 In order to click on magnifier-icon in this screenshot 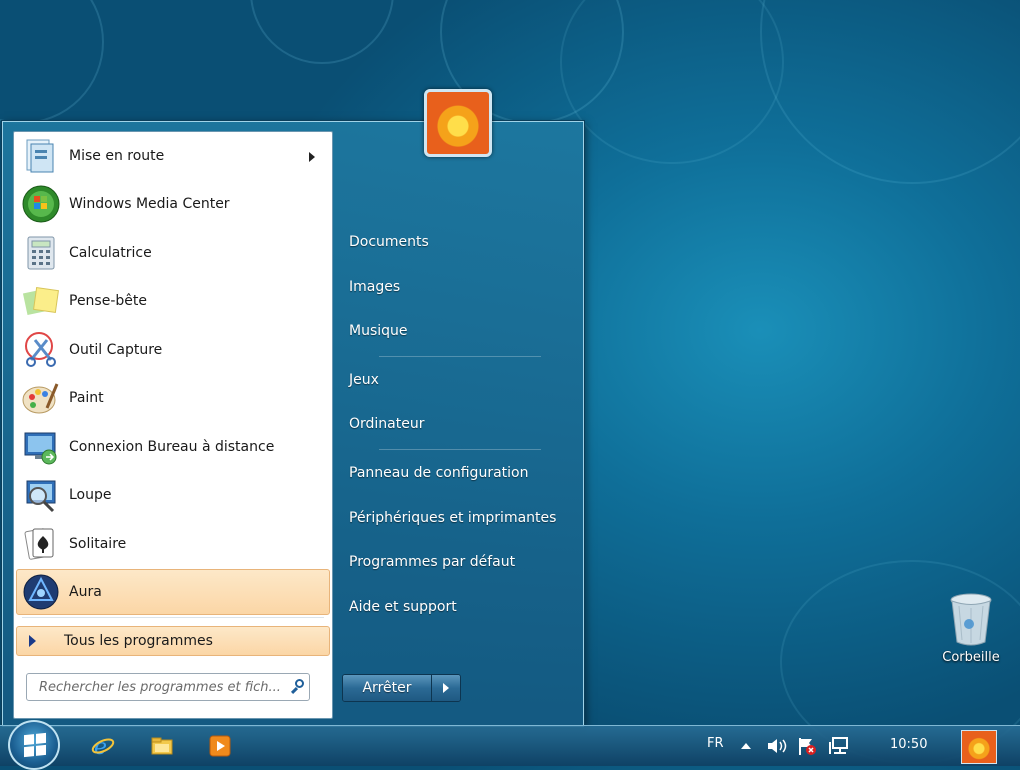, I will do `click(41, 495)`.